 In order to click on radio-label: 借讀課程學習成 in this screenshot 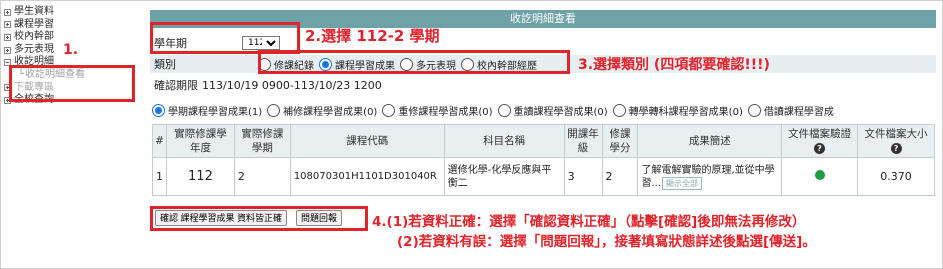, I will do `click(798, 112)`.